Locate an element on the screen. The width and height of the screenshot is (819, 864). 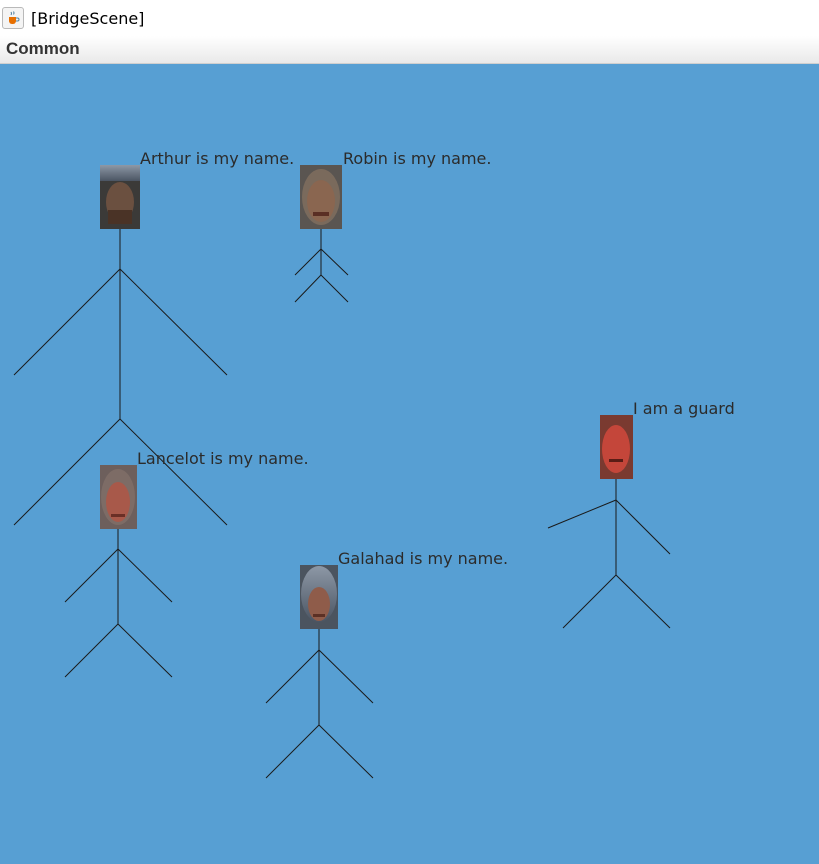
galahad-stick-figure is located at coordinates (319, 704).